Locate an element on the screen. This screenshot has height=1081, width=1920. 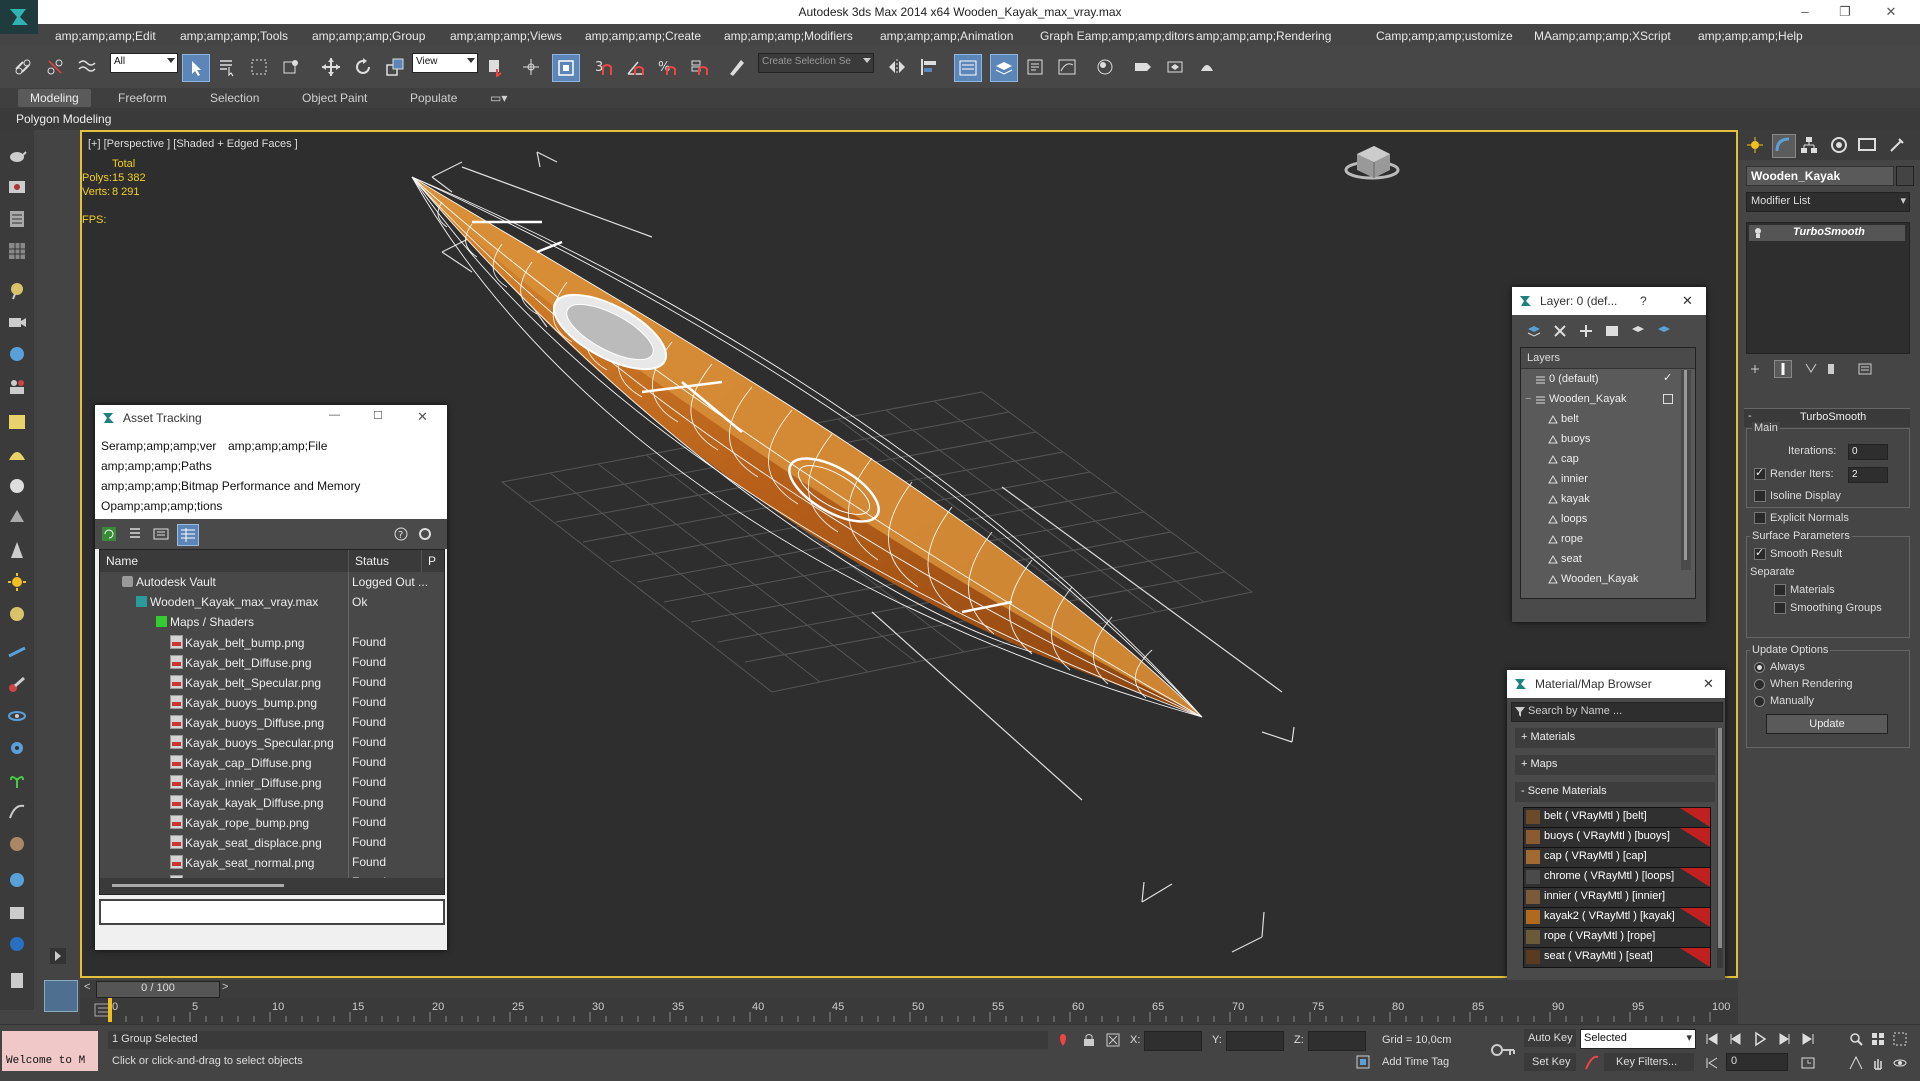
menu-graph-editors: Graph Eamp;amp;amp;ditors is located at coordinates (1117, 36).